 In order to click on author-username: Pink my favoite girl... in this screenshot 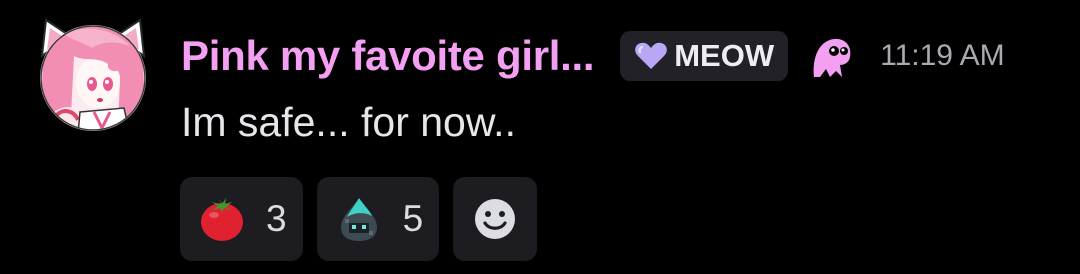, I will do `click(388, 56)`.